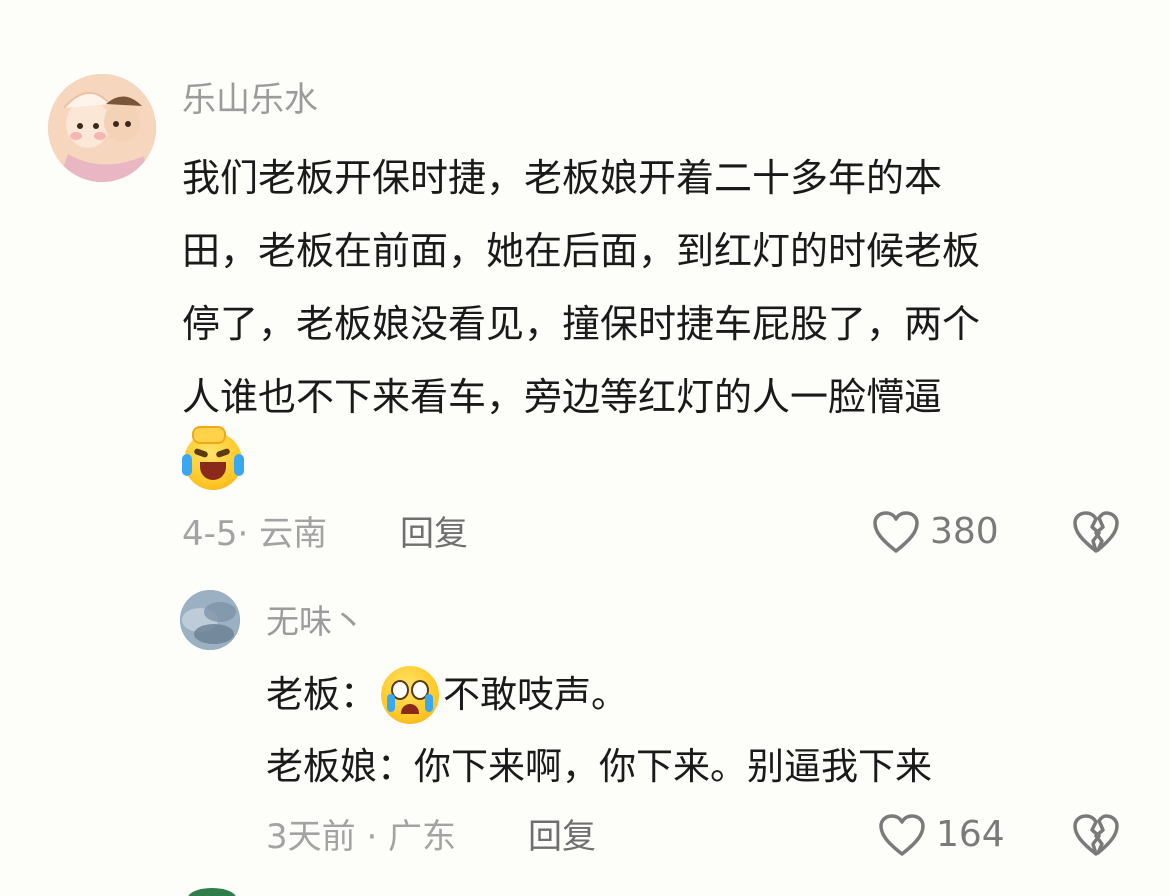 The image size is (1170, 896). I want to click on reply-meta: 3天前 · 广东, so click(361, 837).